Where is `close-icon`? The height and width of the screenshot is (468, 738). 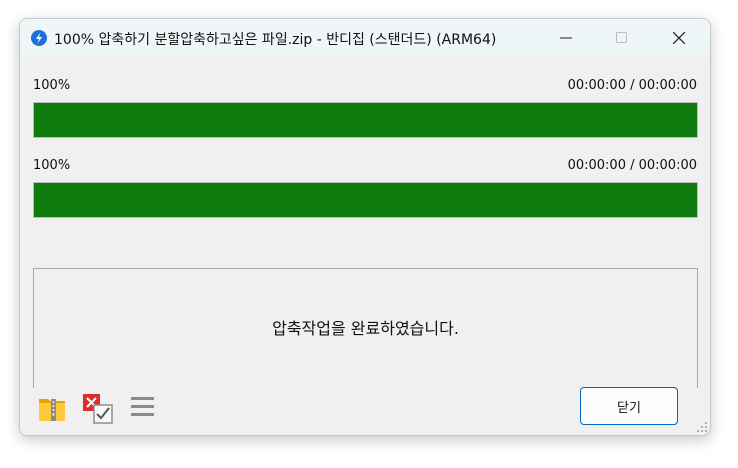
close-icon is located at coordinates (679, 38).